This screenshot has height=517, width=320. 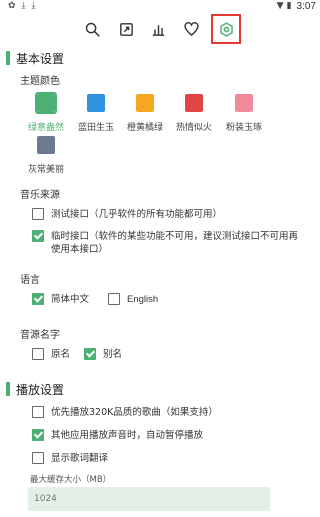 I want to click on theme-name: 橙黄橘绿, so click(x=144, y=128).